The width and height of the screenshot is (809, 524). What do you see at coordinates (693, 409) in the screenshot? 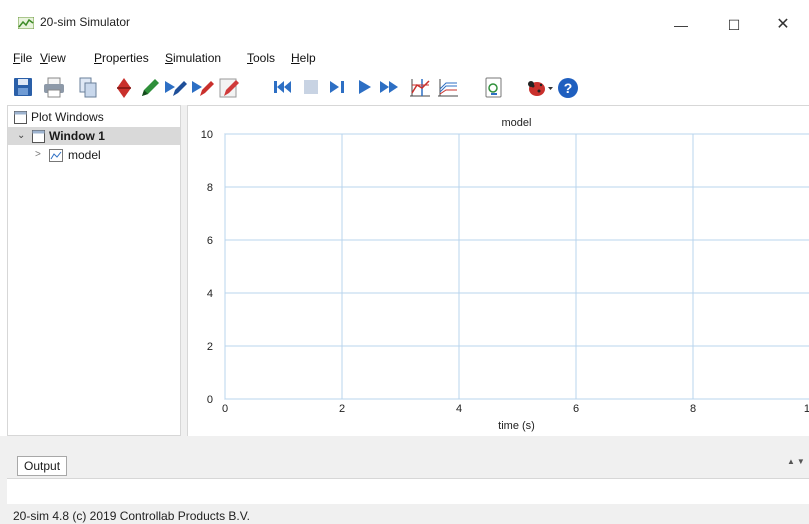
I see `x-tick-label: 8` at bounding box center [693, 409].